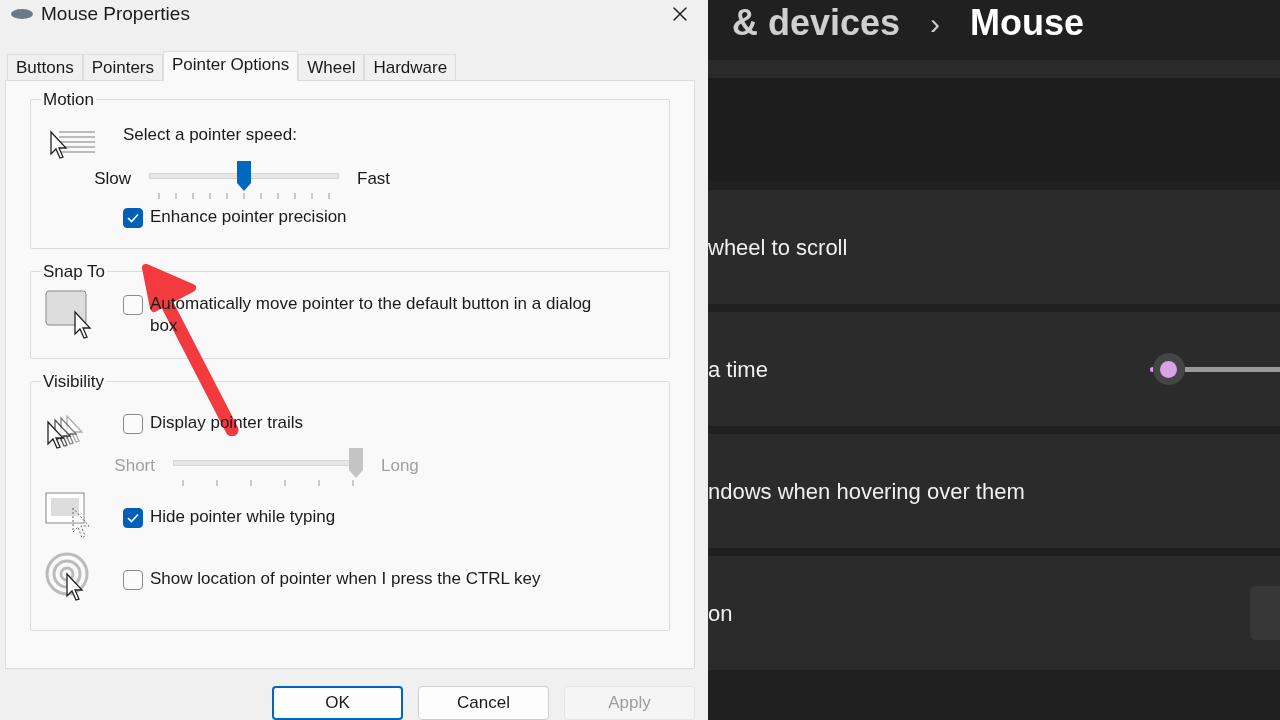 The image size is (1280, 720). Describe the element at coordinates (115, 13) in the screenshot. I see `window-title: Mouse Properties` at that location.